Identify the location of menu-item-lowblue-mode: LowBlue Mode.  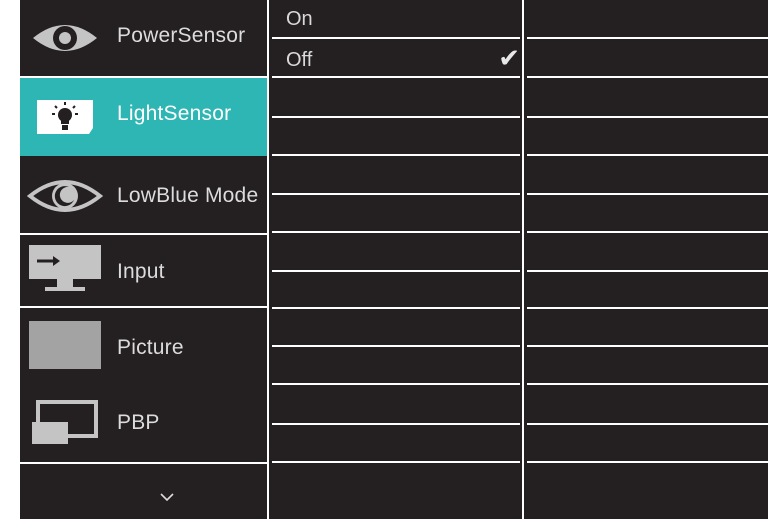
(144, 196).